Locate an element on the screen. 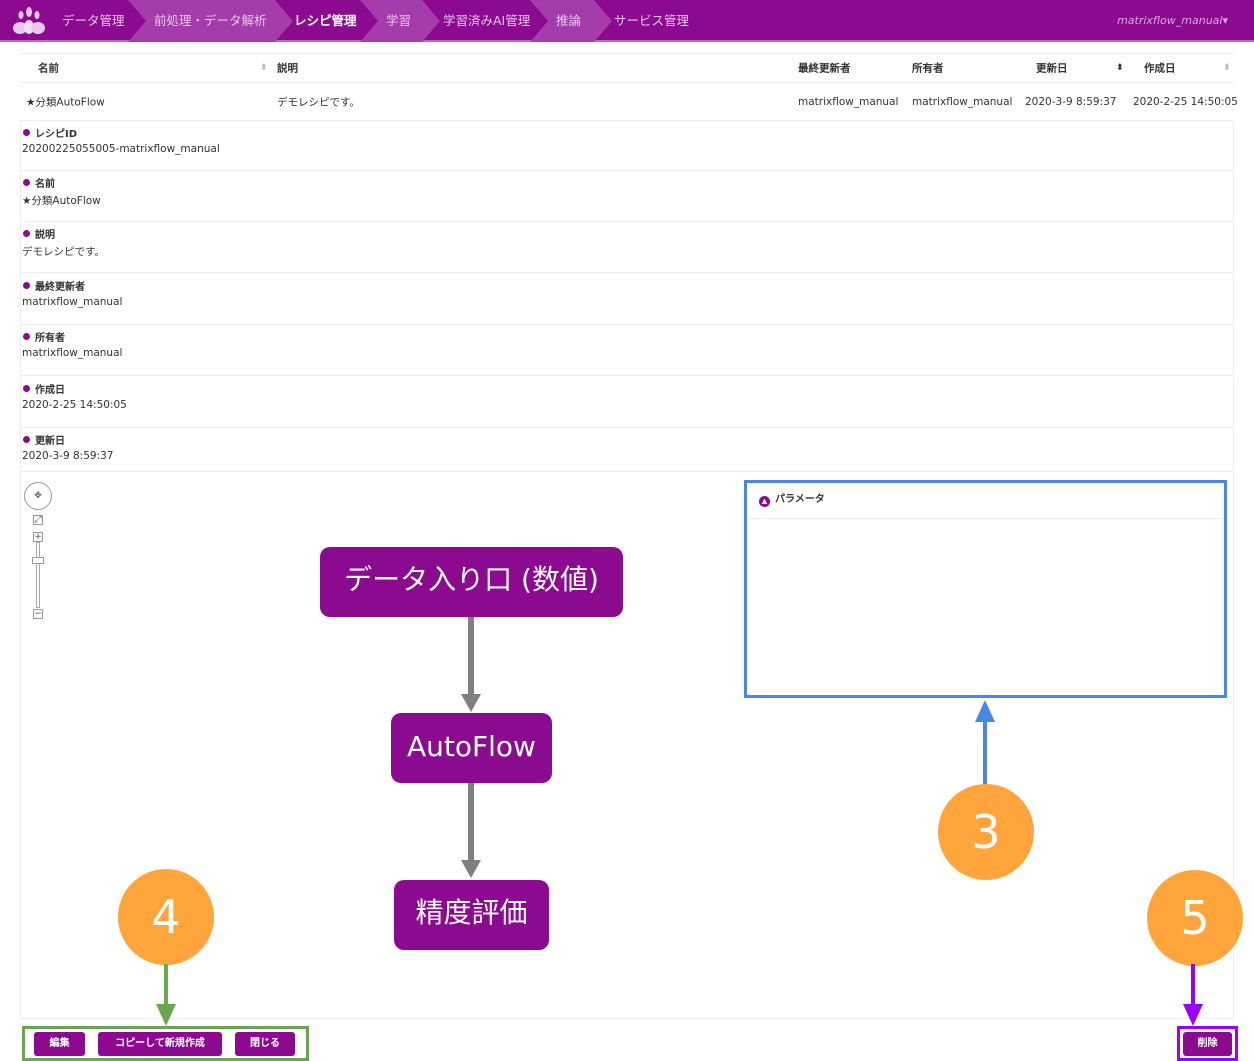 This screenshot has height=1061, width=1254. edit-button: 編集 is located at coordinates (59, 1044).